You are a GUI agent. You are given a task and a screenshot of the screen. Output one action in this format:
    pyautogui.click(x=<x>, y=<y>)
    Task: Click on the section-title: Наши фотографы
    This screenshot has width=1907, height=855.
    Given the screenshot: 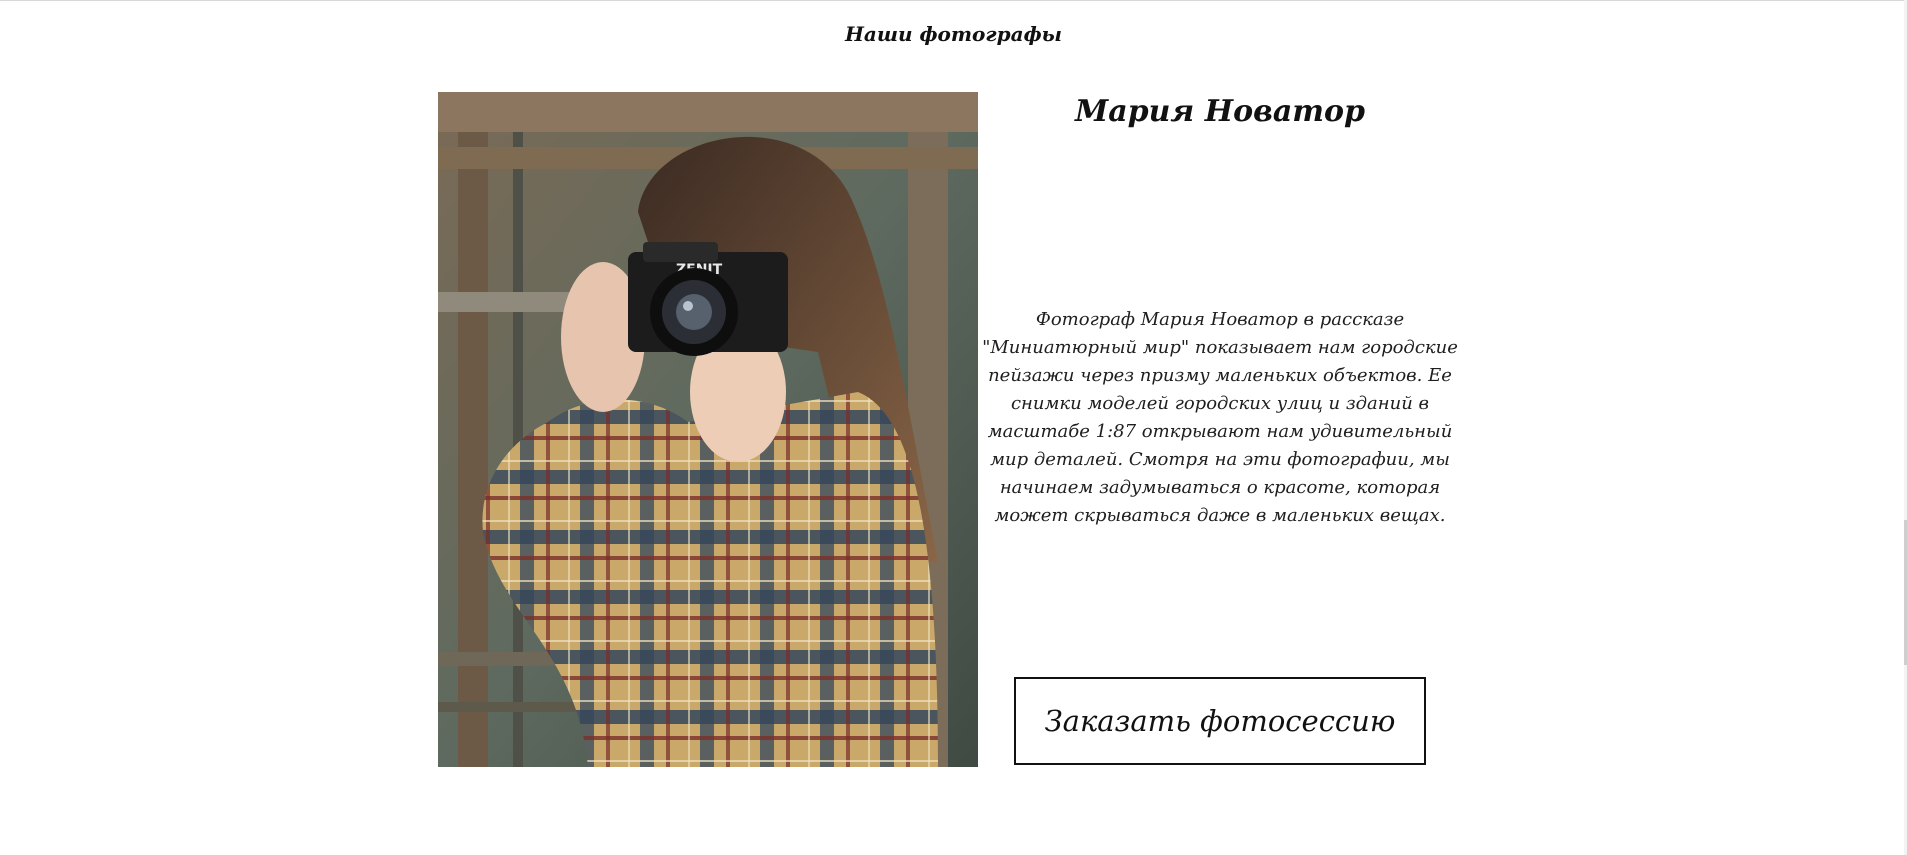 What is the action you would take?
    pyautogui.click(x=953, y=34)
    